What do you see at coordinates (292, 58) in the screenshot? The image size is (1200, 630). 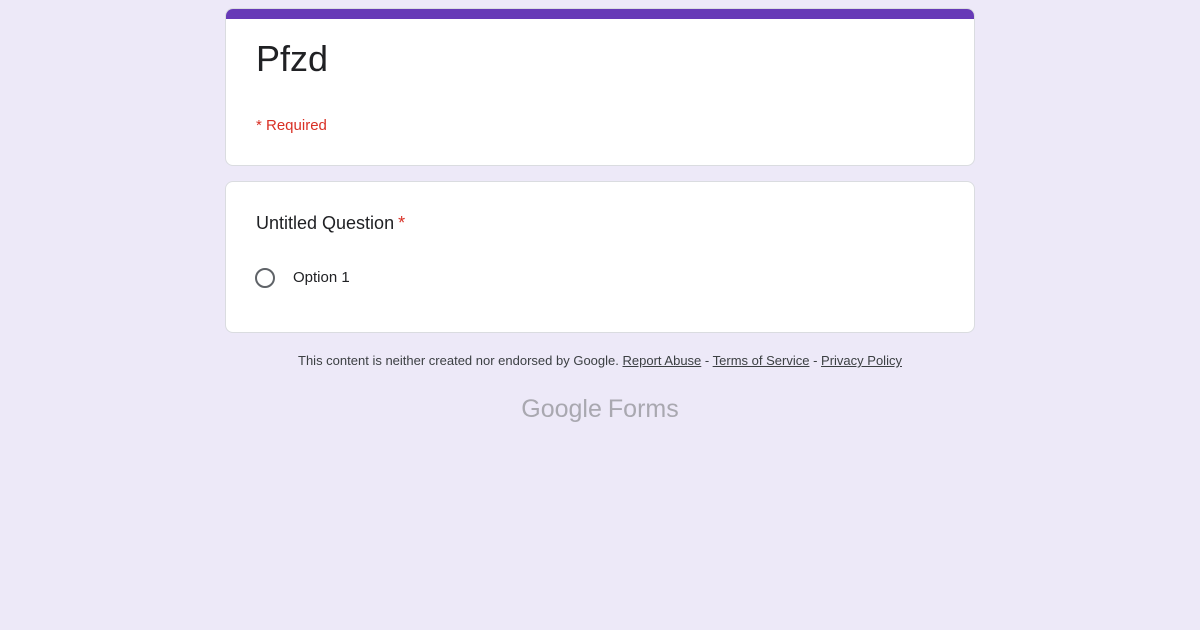 I see `form-title: Pfzd` at bounding box center [292, 58].